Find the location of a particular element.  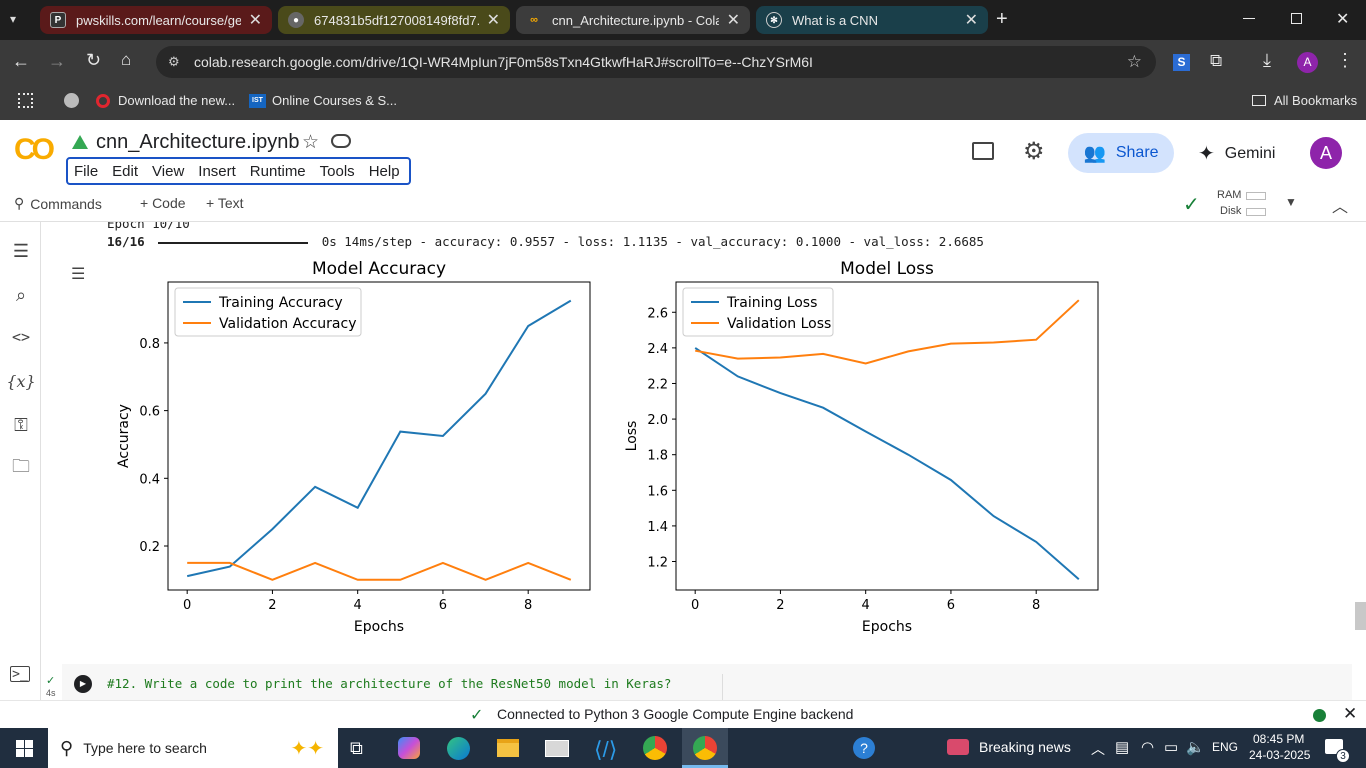

menu-tools: Tools is located at coordinates (337, 171).